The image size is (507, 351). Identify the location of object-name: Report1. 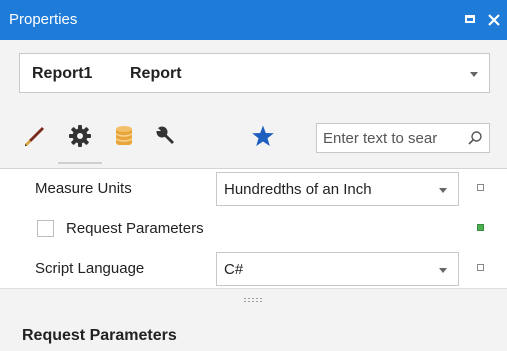
(62, 73).